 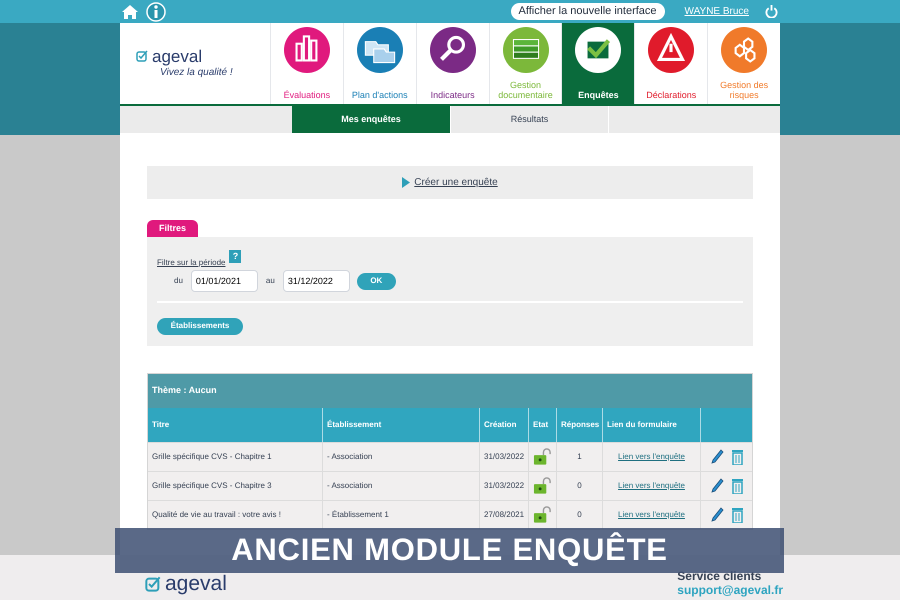 I want to click on to-label: au, so click(x=270, y=281).